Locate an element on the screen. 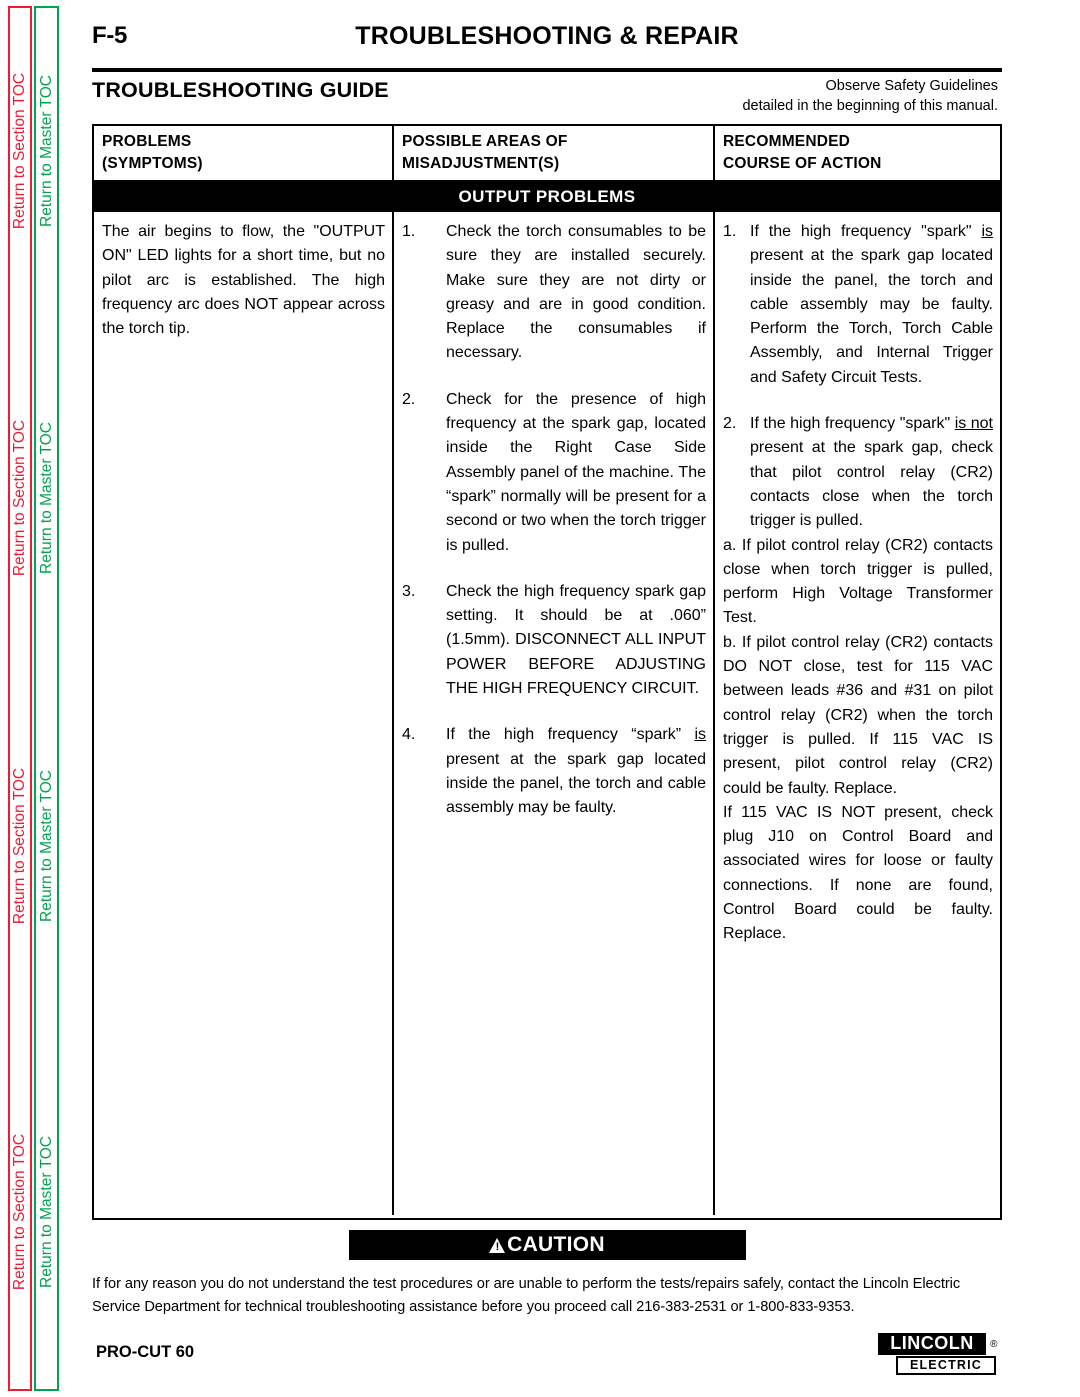 This screenshot has height=1397, width=1080. page-header: F-5 TROUBLESHOOTING & REPAIR is located at coordinates (547, 47).